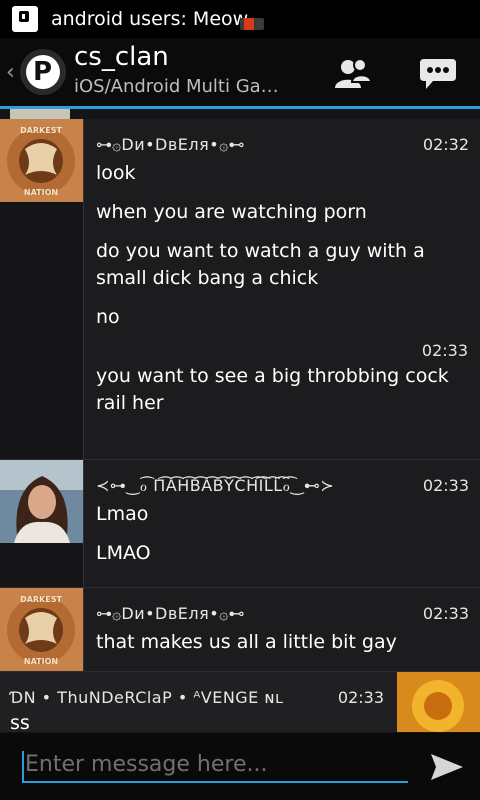 The height and width of the screenshot is (800, 480). I want to click on previous-avatar, so click(40, 114).